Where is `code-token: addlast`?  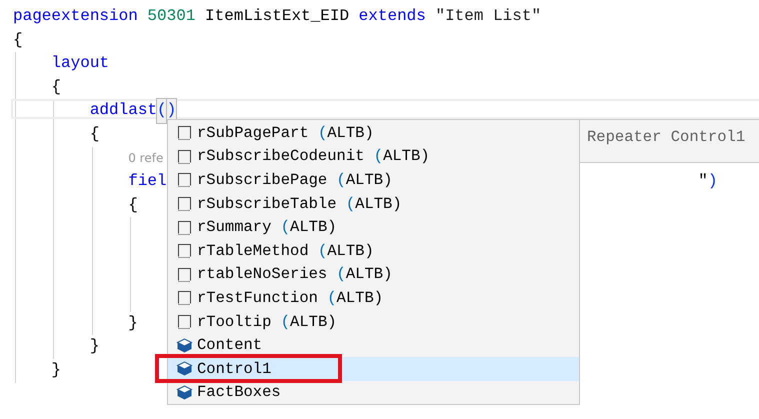
code-token: addlast is located at coordinates (124, 111).